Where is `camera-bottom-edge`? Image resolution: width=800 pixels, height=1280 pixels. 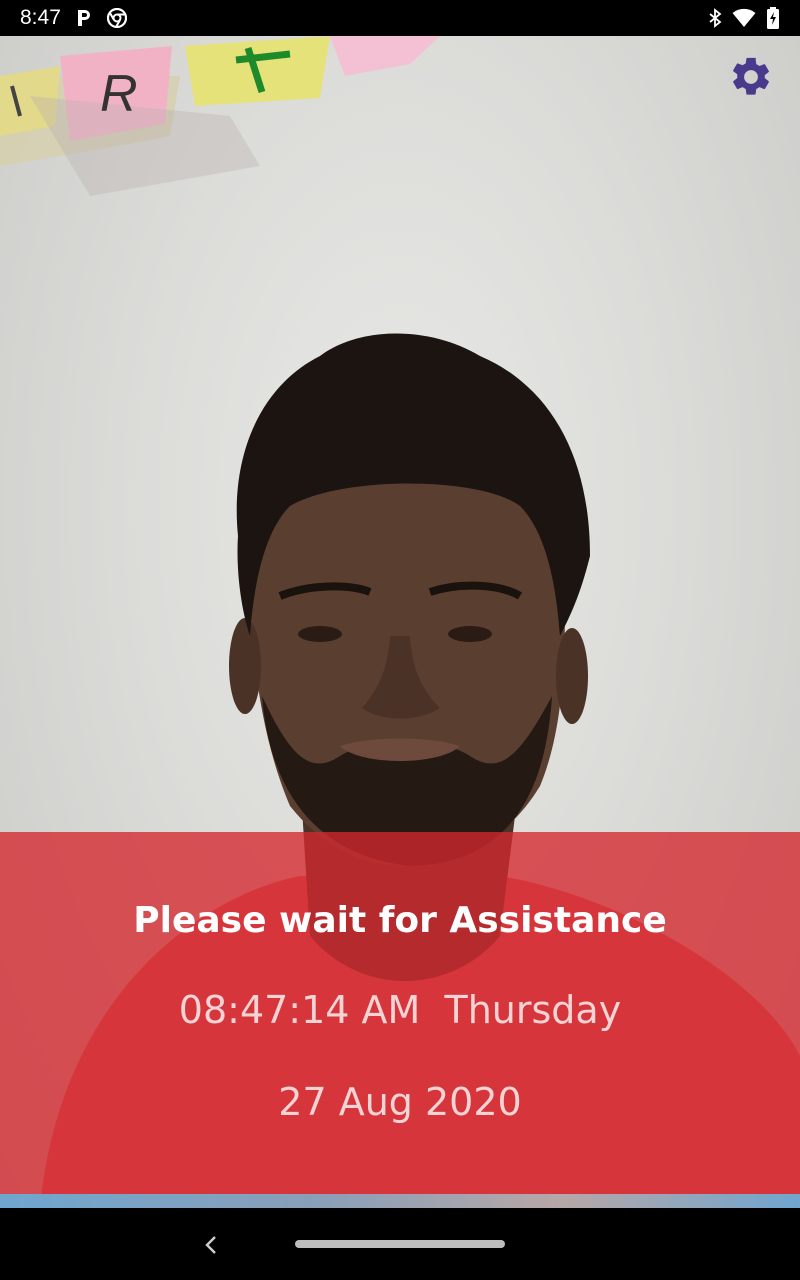 camera-bottom-edge is located at coordinates (400, 1201).